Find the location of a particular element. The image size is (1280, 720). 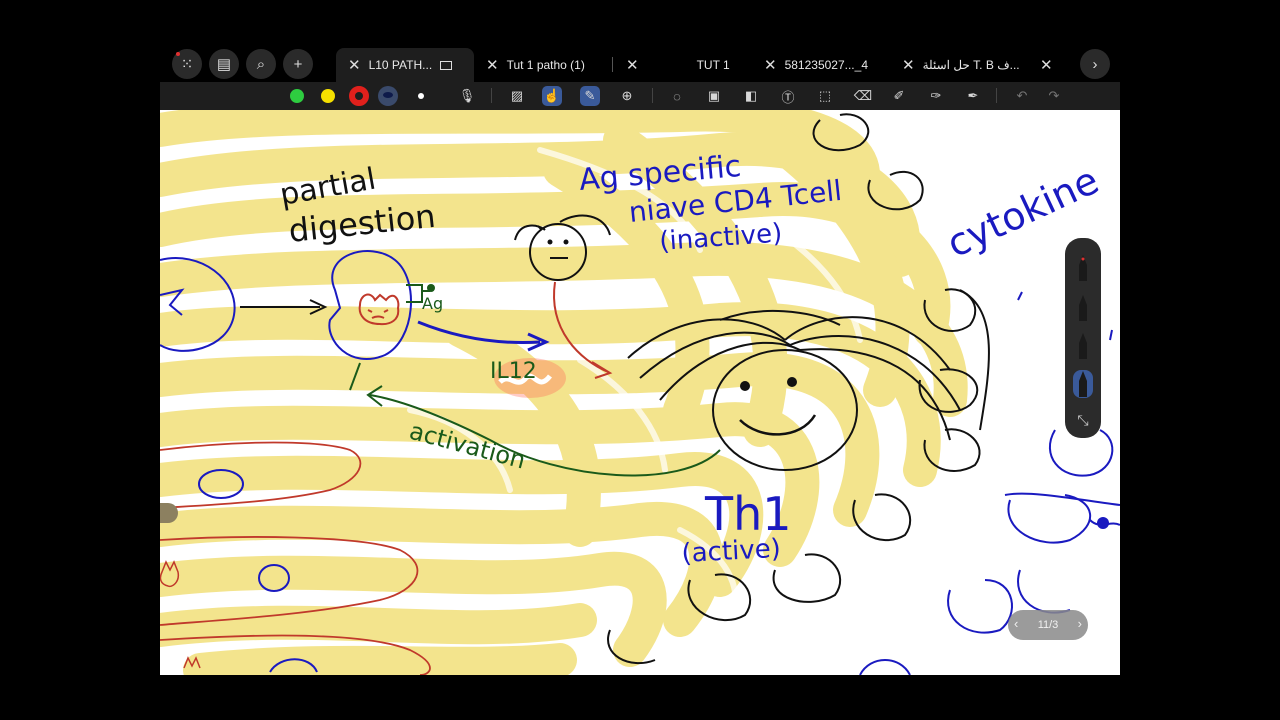

pen-palette: ⤡ is located at coordinates (1083, 338).